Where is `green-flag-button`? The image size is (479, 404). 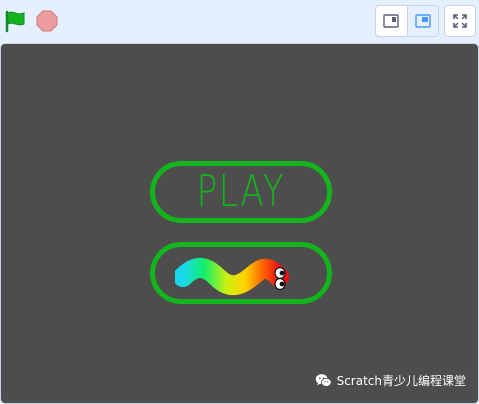
green-flag-button is located at coordinates (16, 21).